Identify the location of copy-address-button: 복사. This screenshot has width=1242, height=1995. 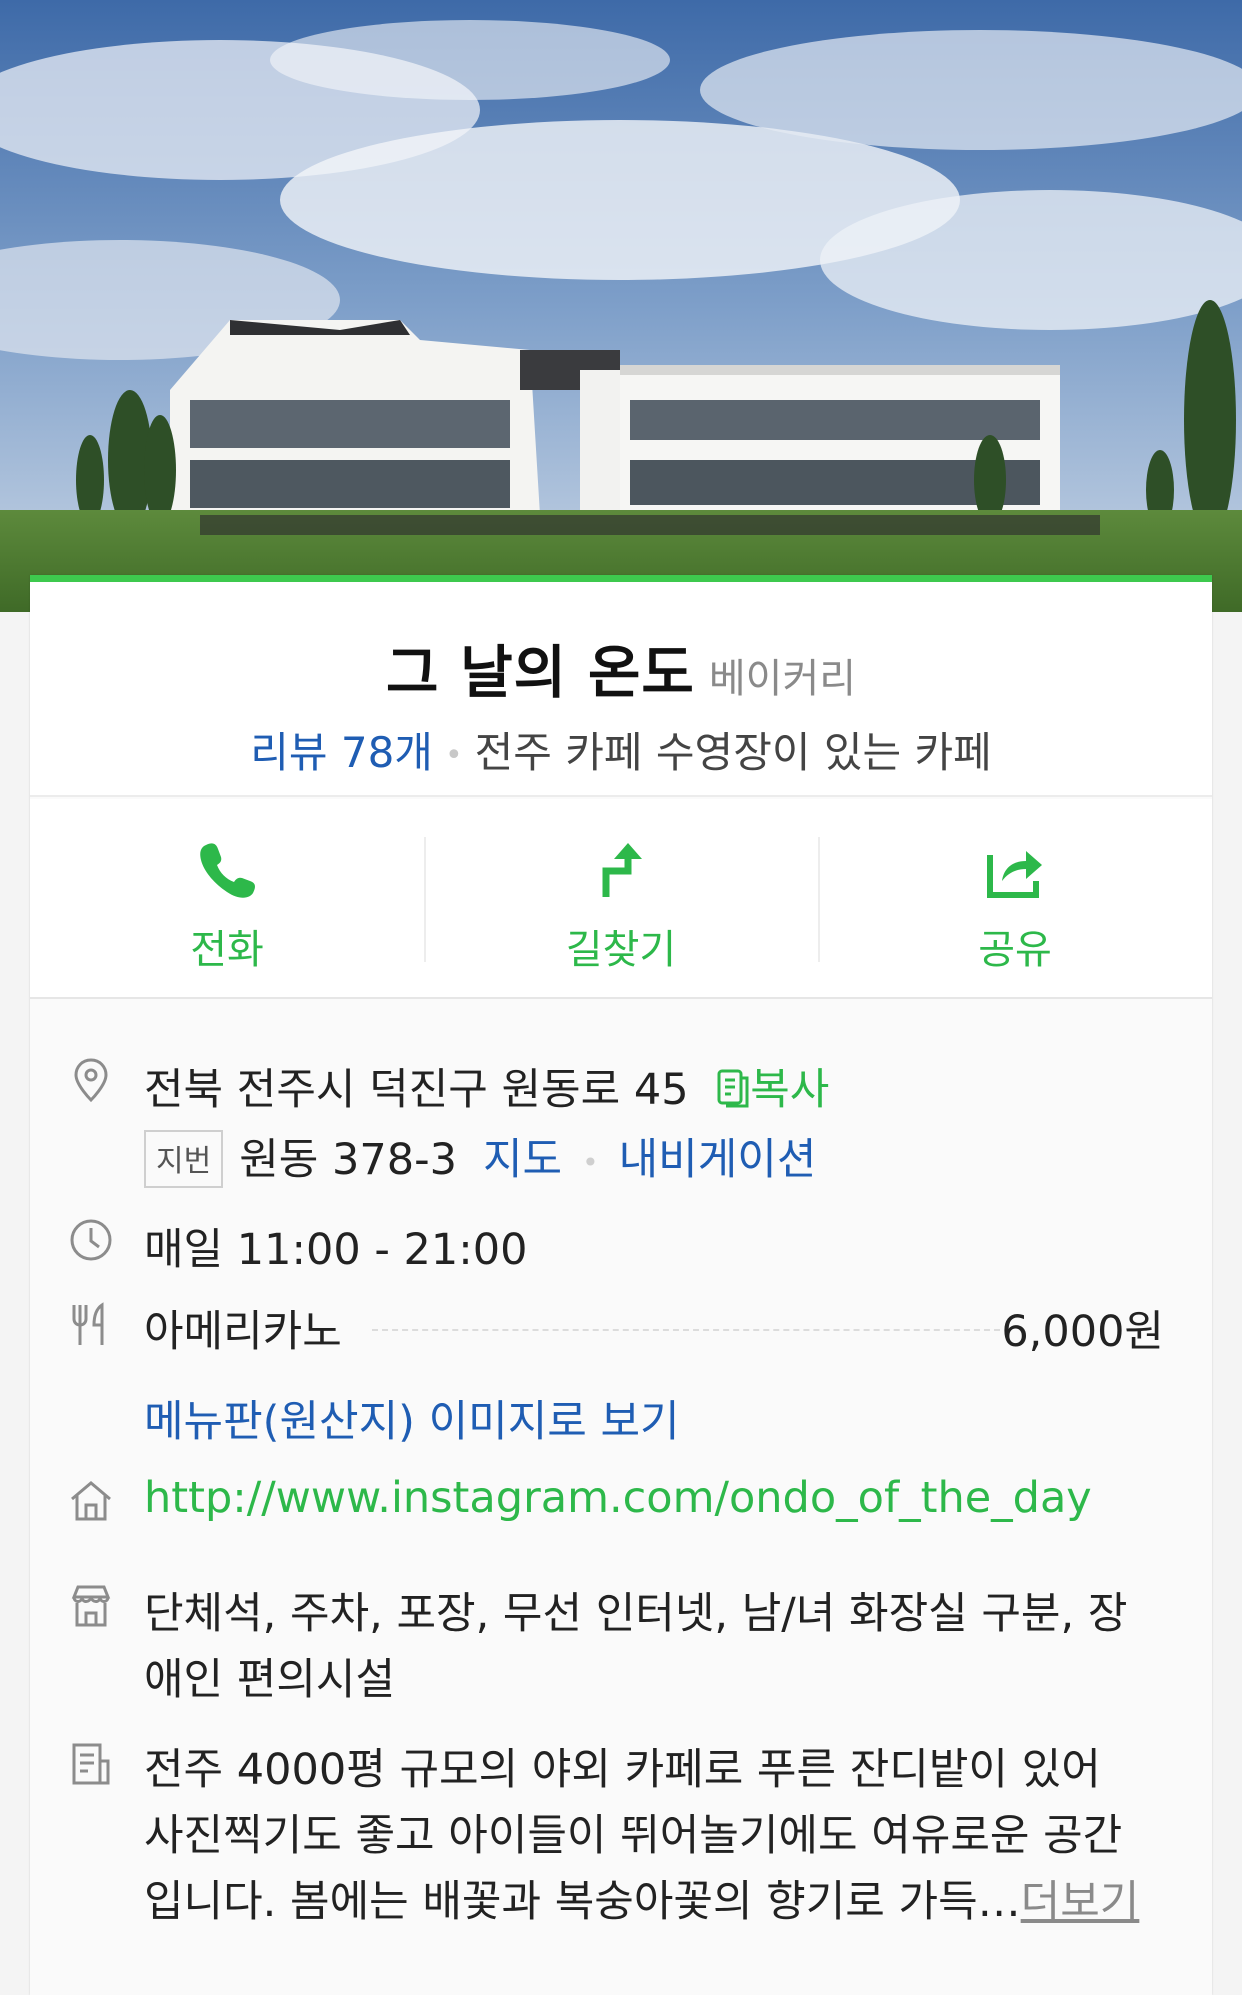
(772, 1090).